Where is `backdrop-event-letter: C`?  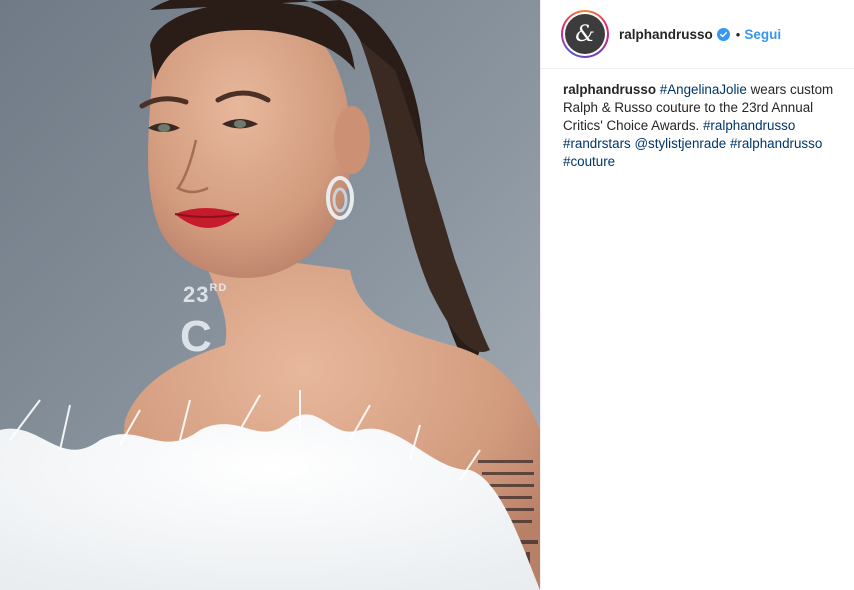
backdrop-event-letter: C is located at coordinates (196, 336).